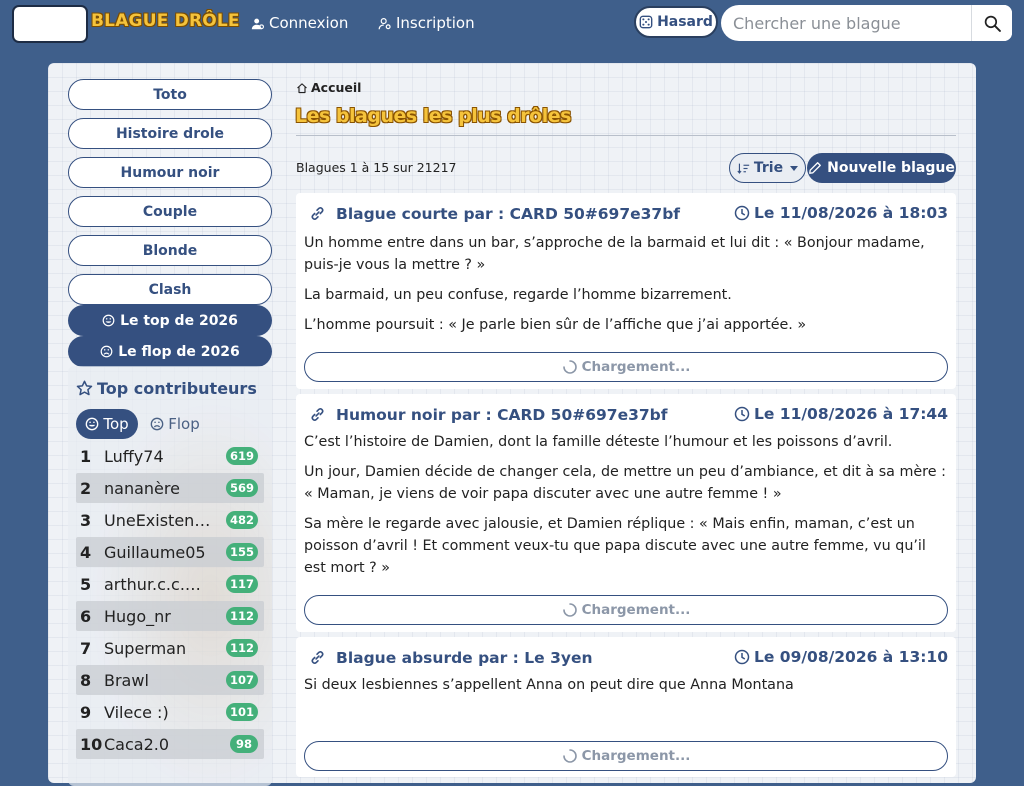  I want to click on flop-of-year-label: Le flop de 2026, so click(179, 351).